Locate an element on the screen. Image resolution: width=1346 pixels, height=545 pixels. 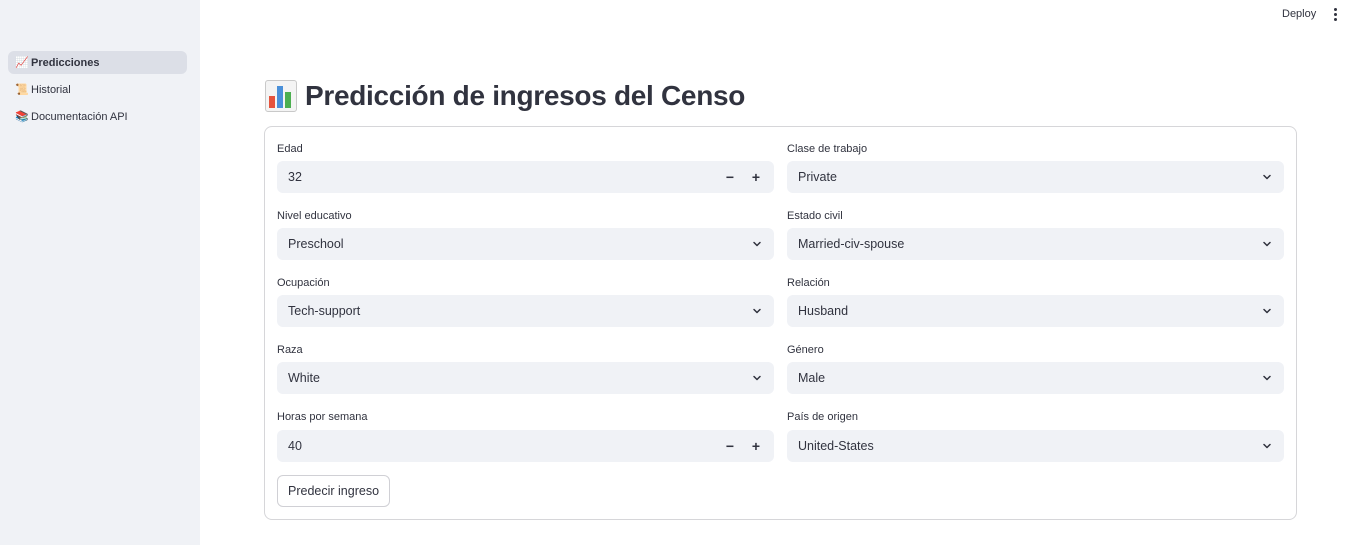
sidebar-item-label: Historial is located at coordinates (51, 89).